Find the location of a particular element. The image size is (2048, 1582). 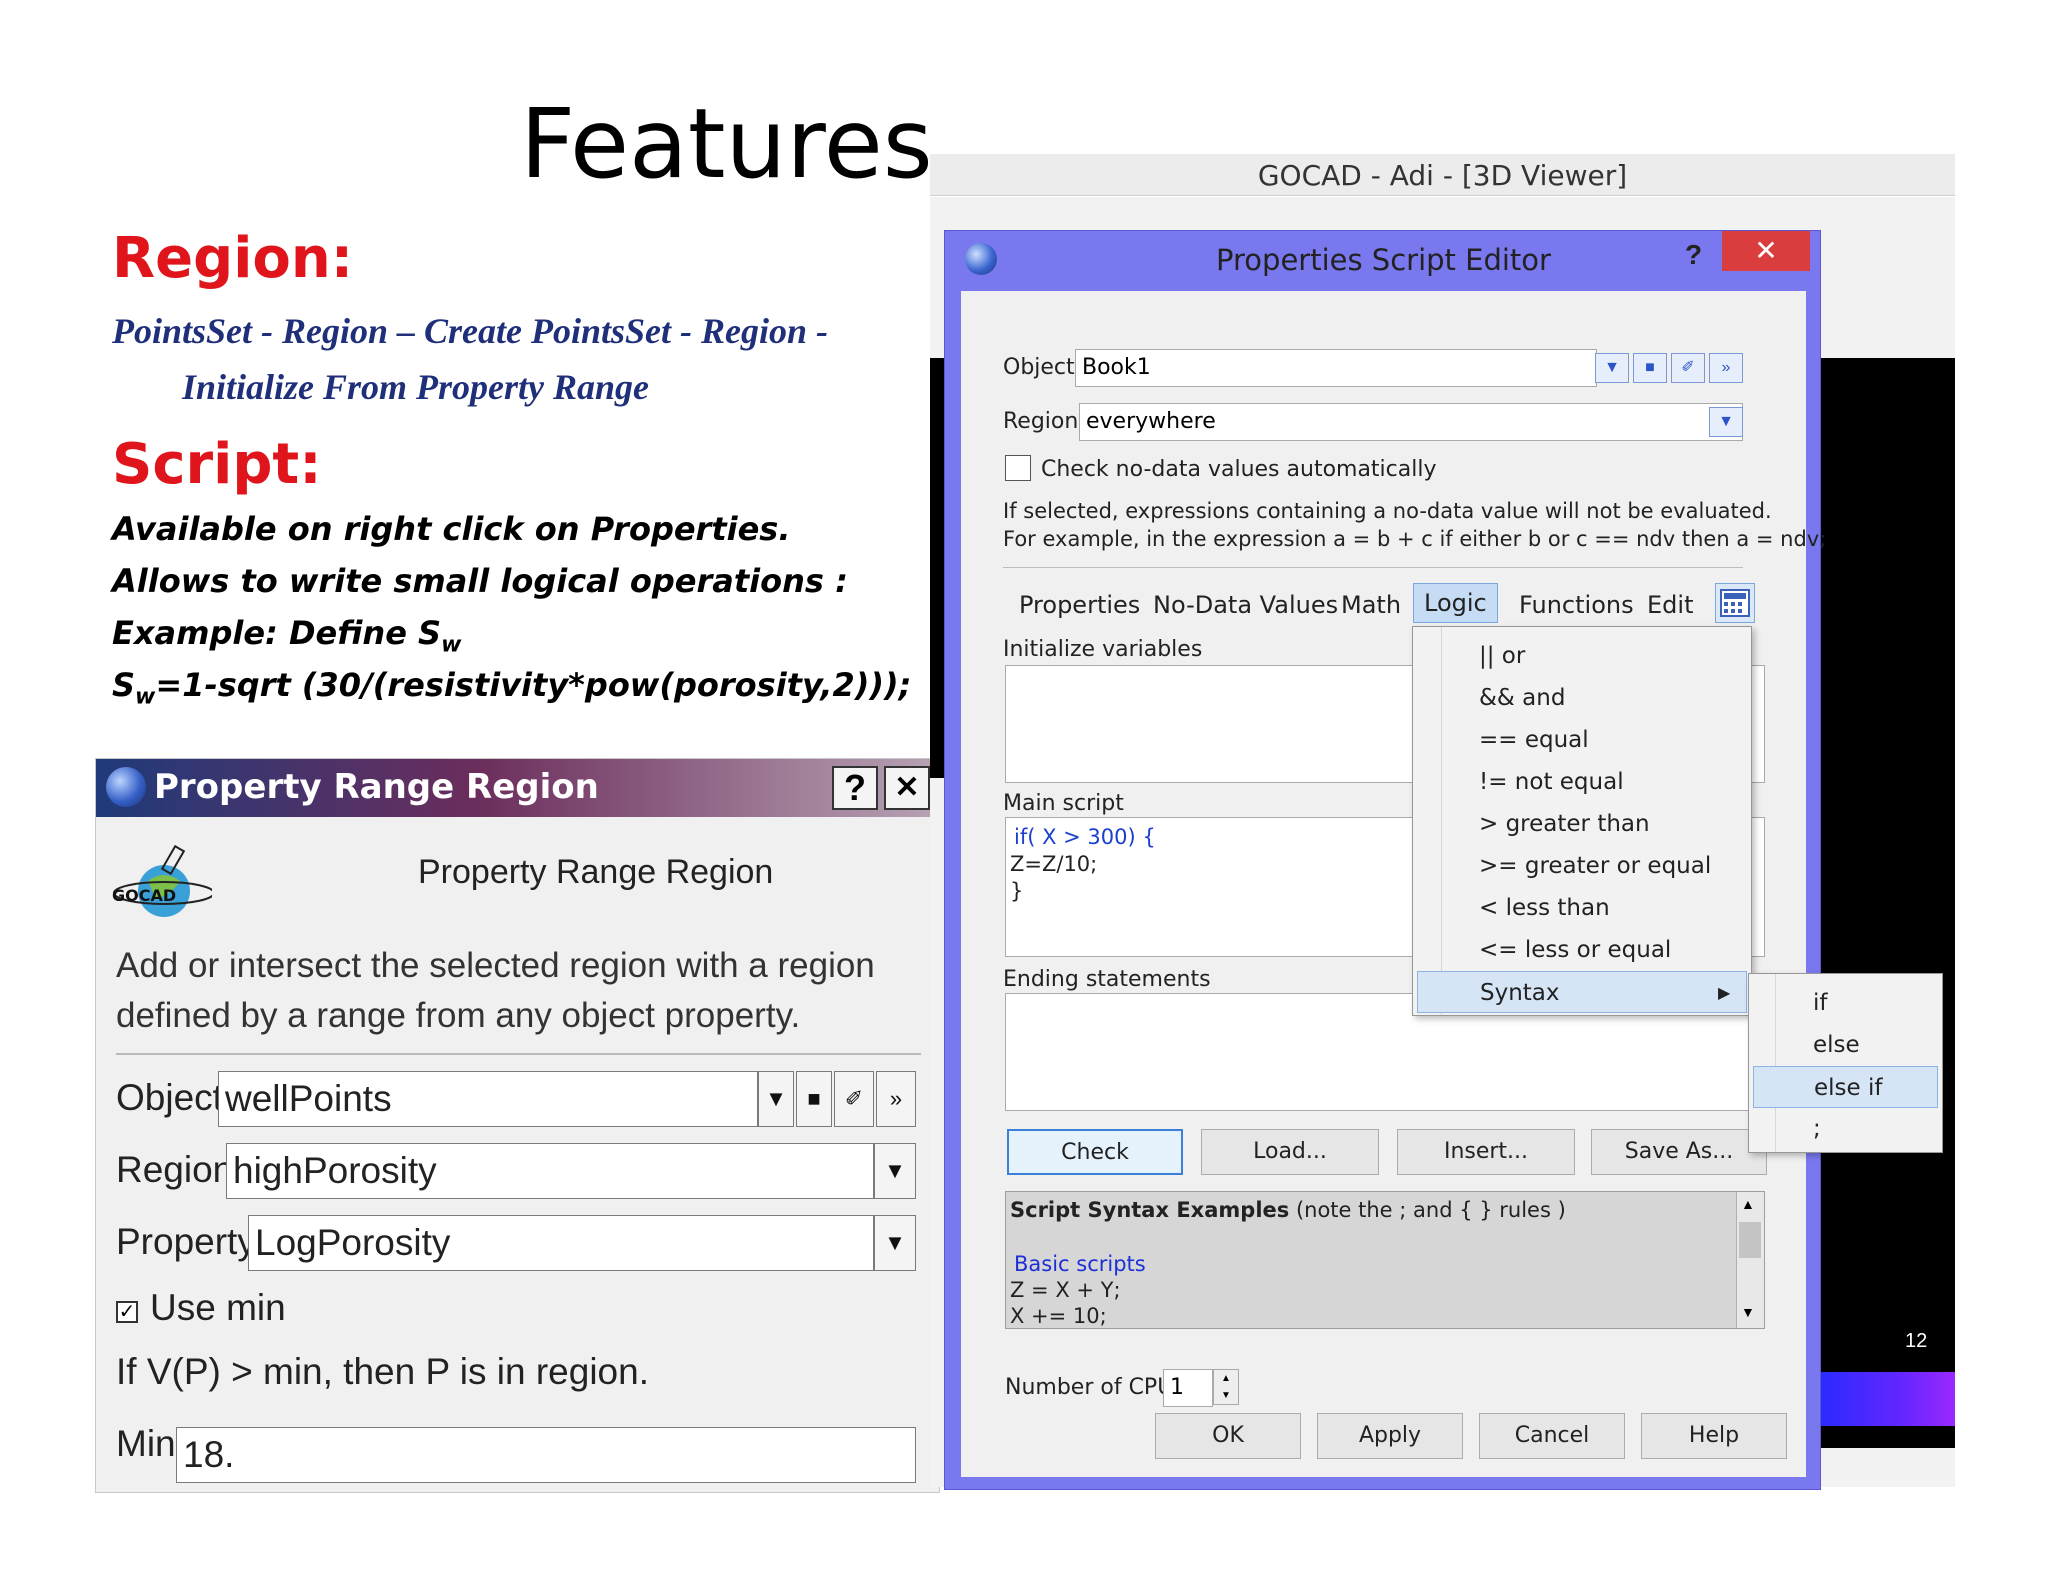

calculator-icon is located at coordinates (1735, 603).